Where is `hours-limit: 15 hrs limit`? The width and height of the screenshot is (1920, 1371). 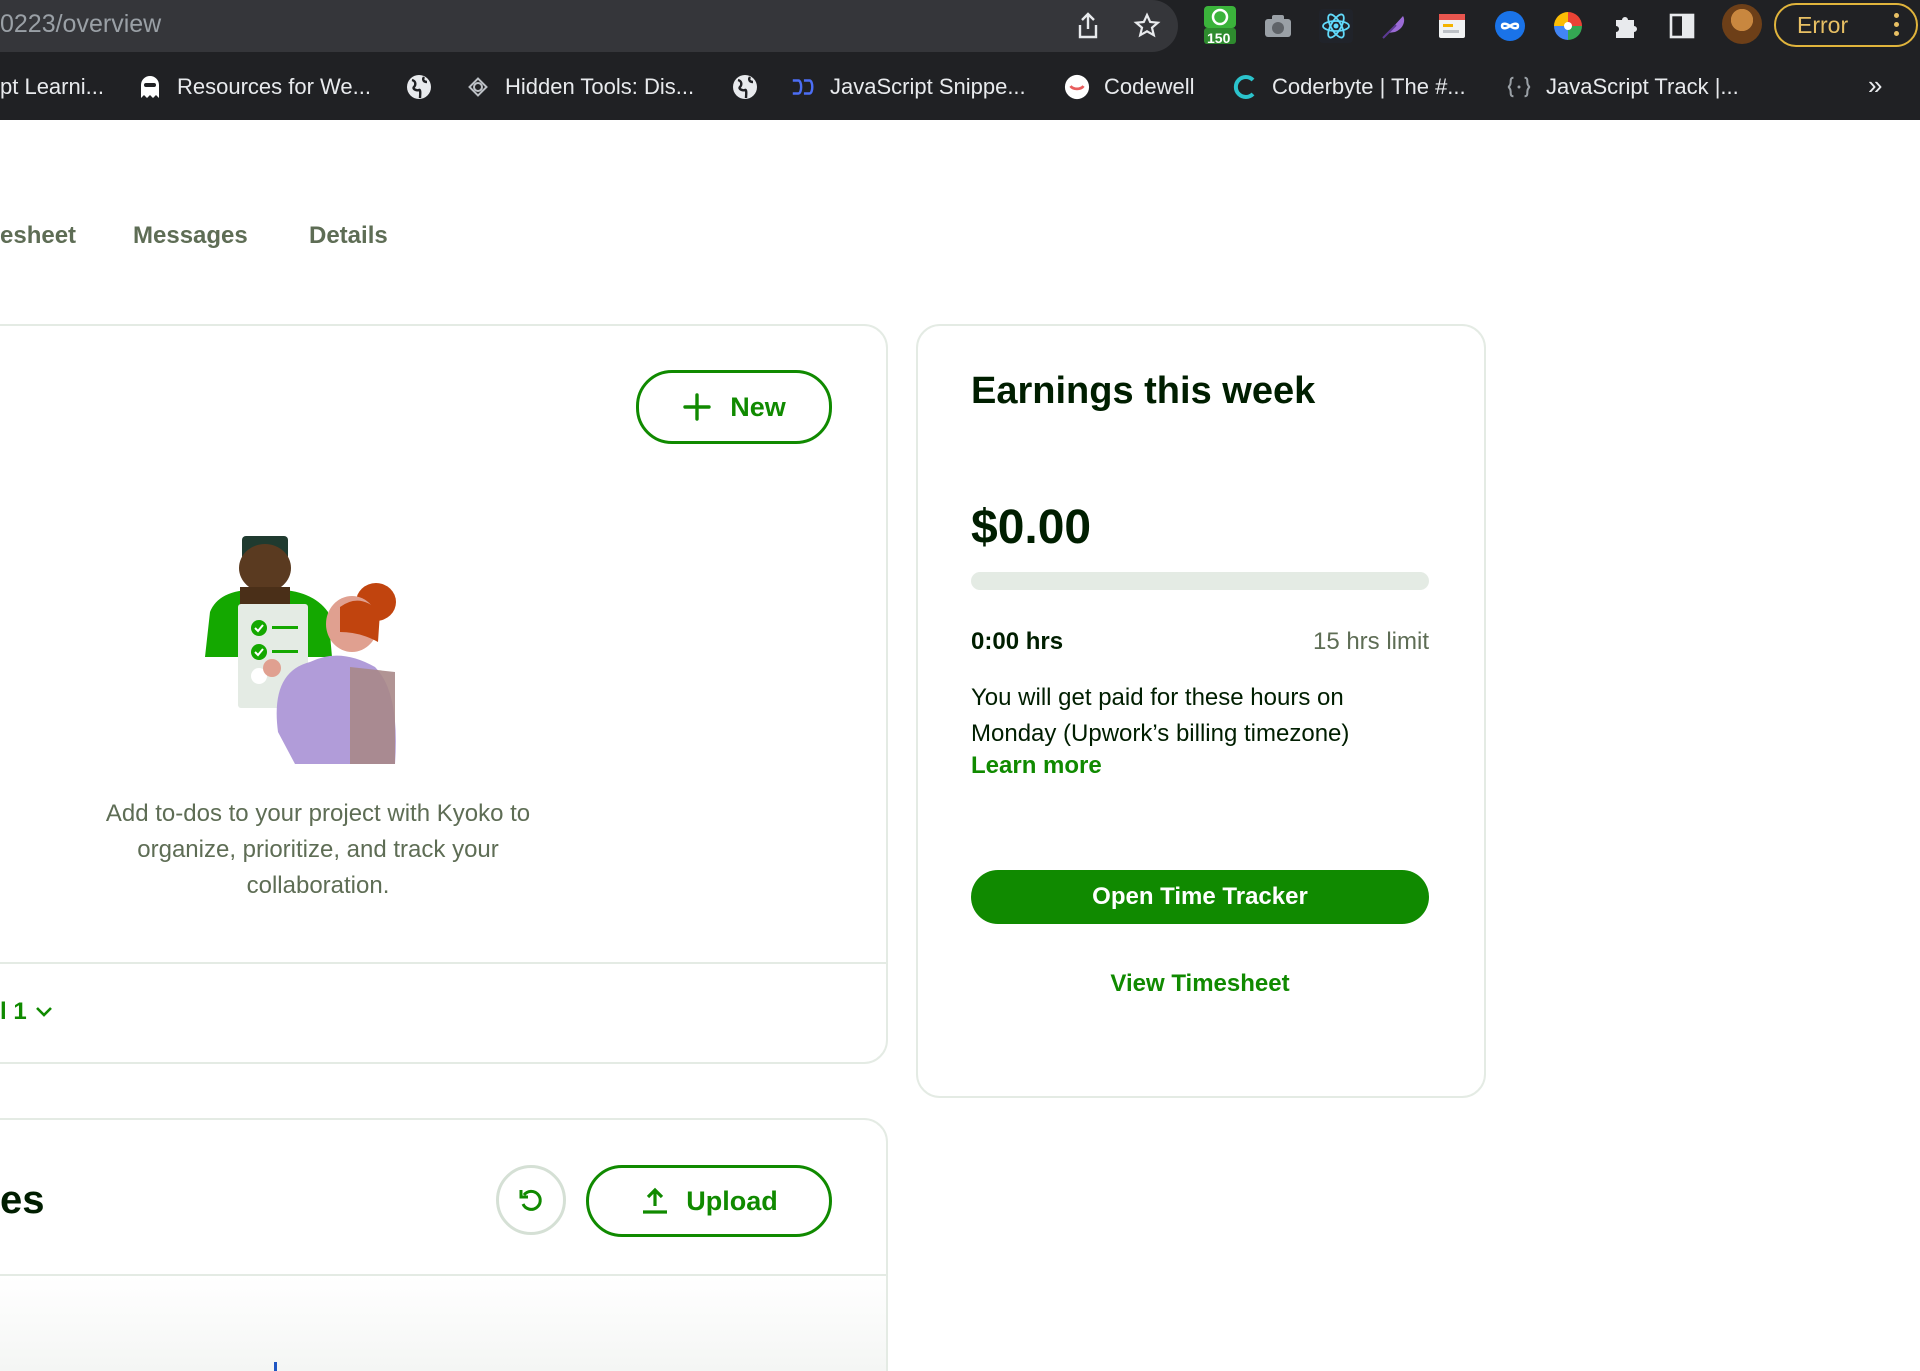
hours-limit: 15 hrs limit is located at coordinates (1370, 641).